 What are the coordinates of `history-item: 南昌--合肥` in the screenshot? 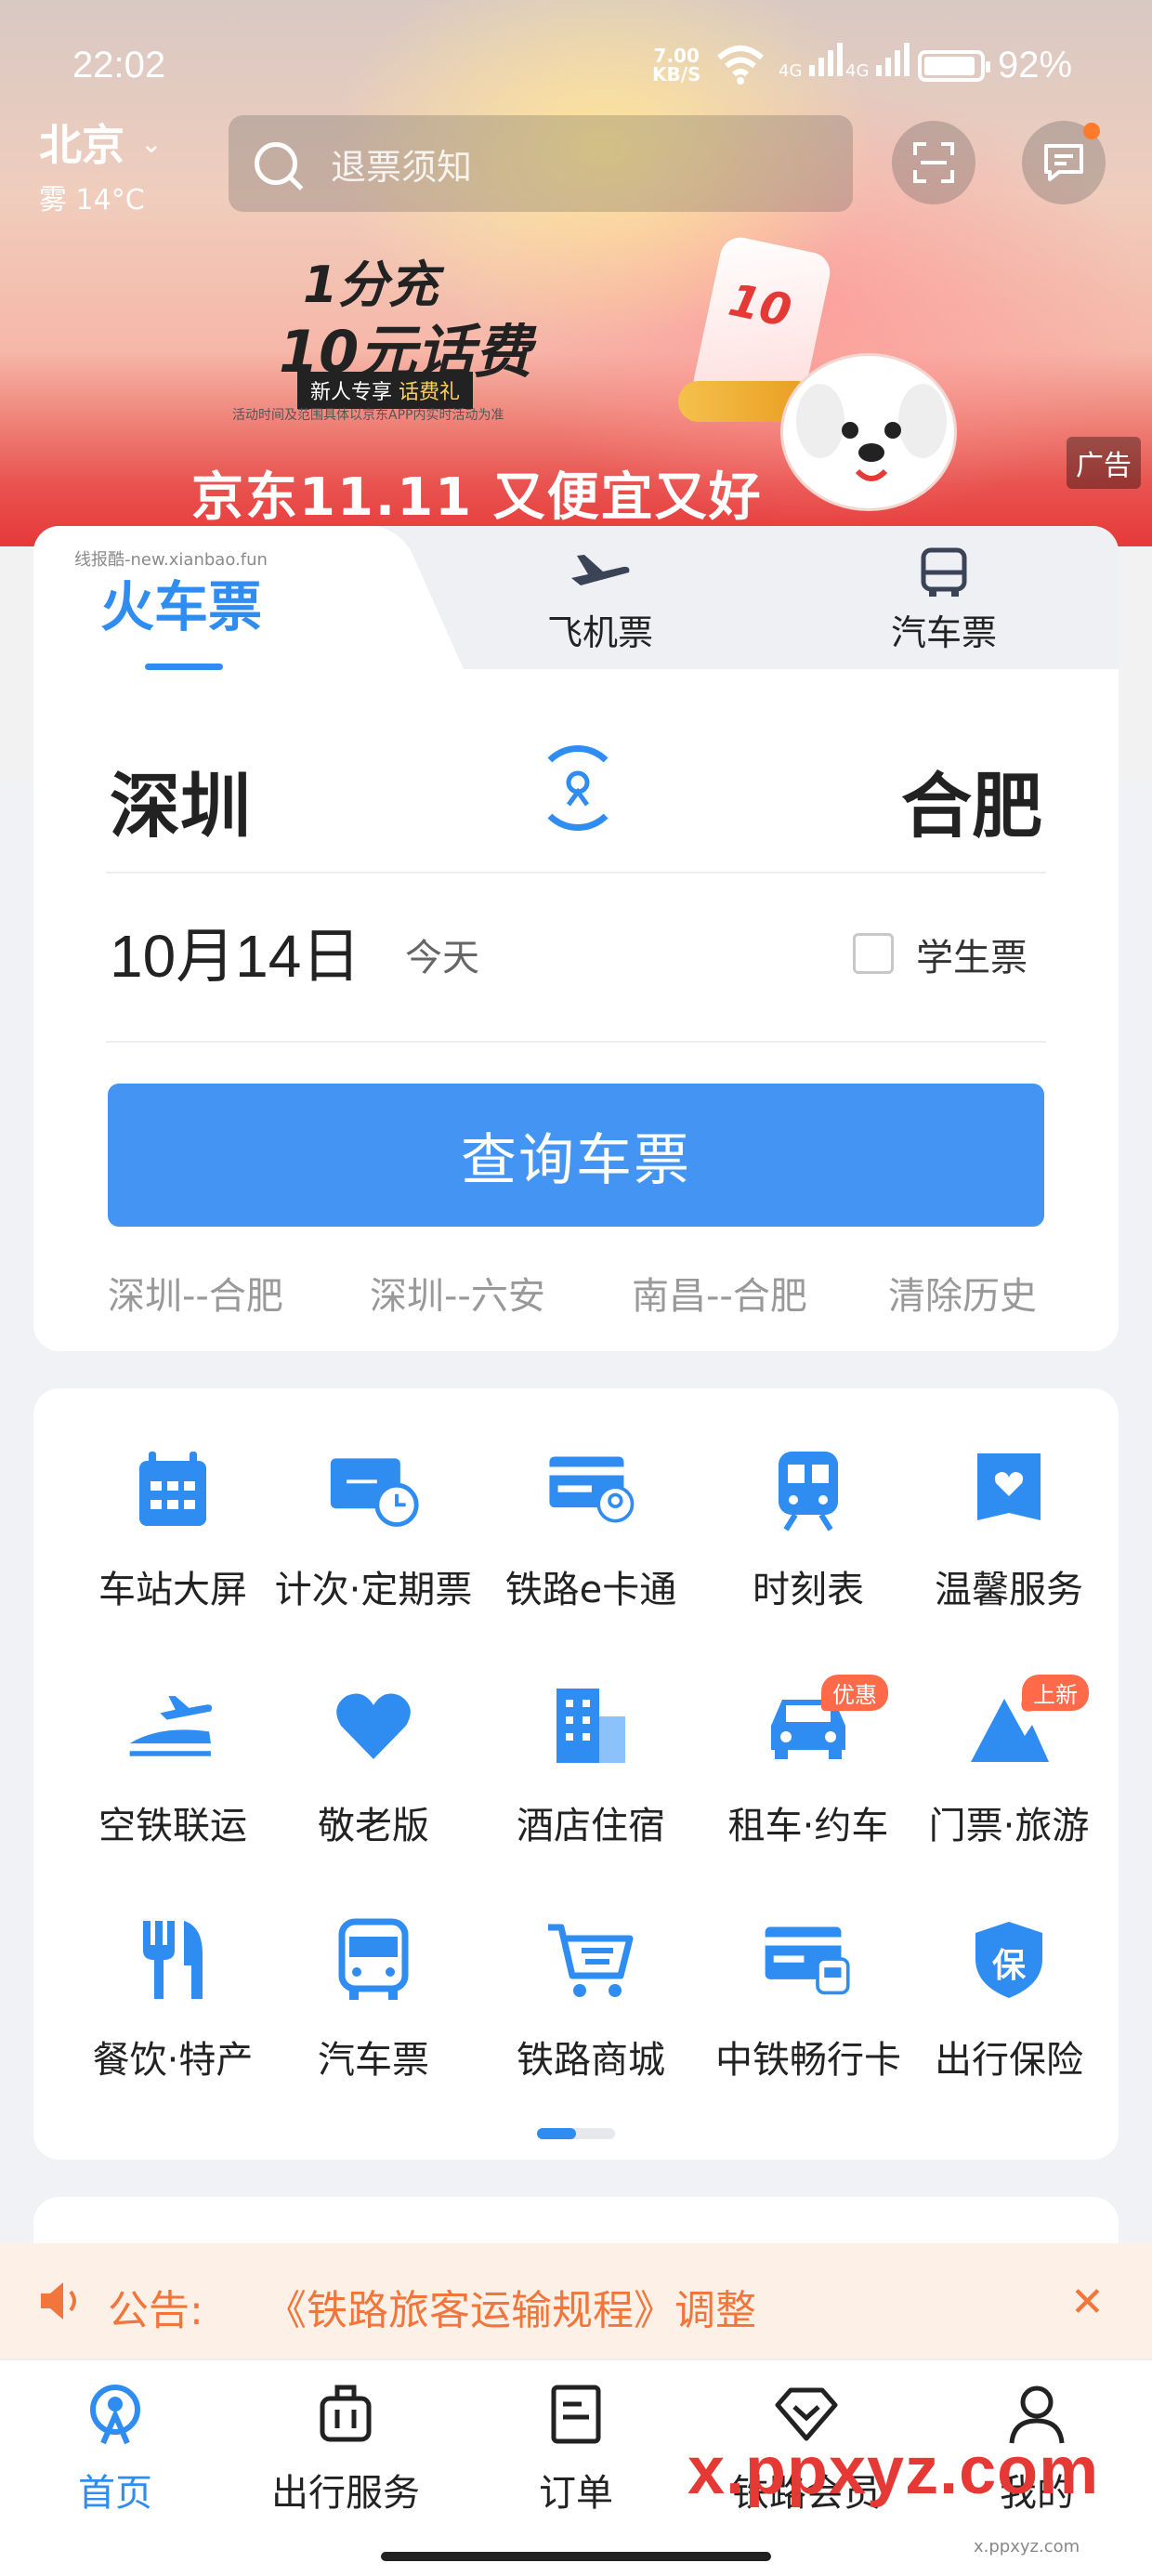 It's located at (719, 1293).